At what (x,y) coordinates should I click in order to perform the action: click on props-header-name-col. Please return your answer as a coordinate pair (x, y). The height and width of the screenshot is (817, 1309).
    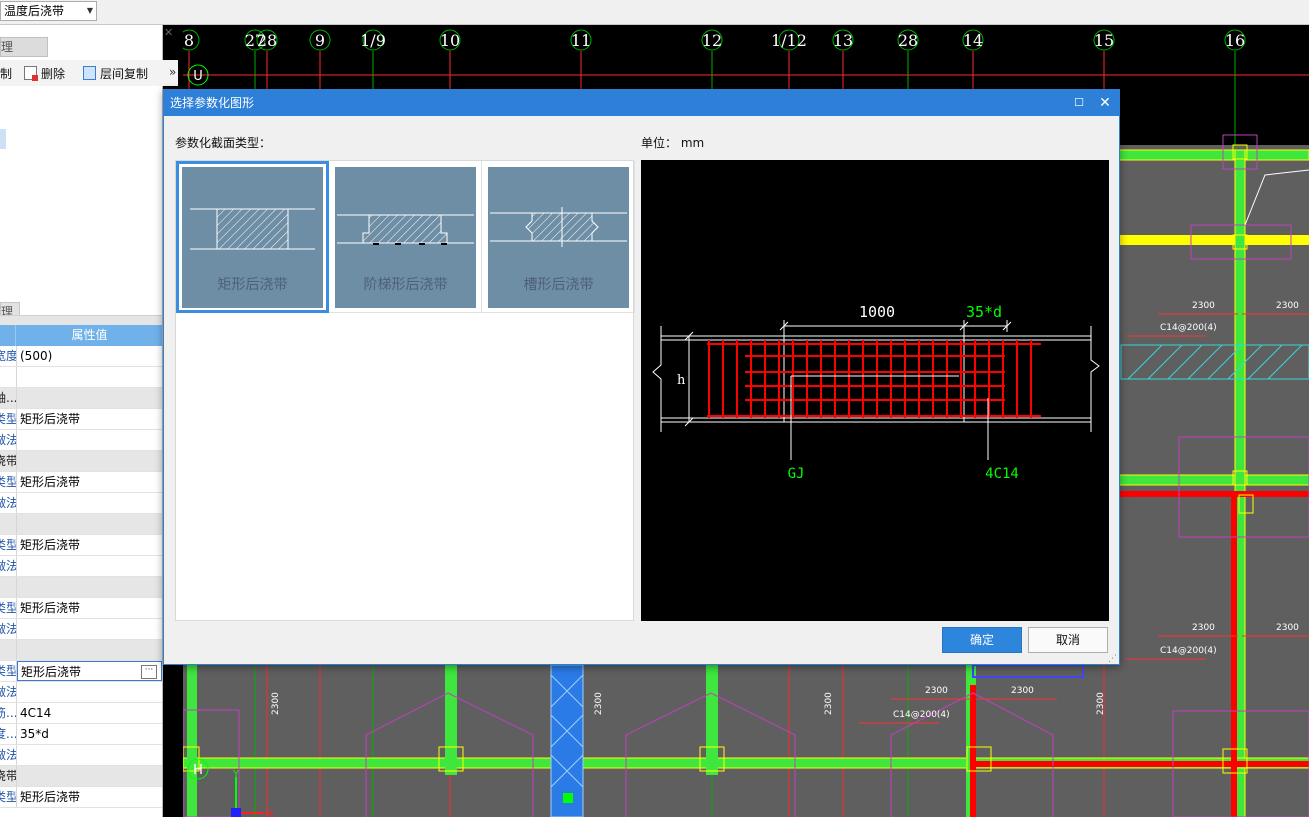
    Looking at the image, I should click on (8, 335).